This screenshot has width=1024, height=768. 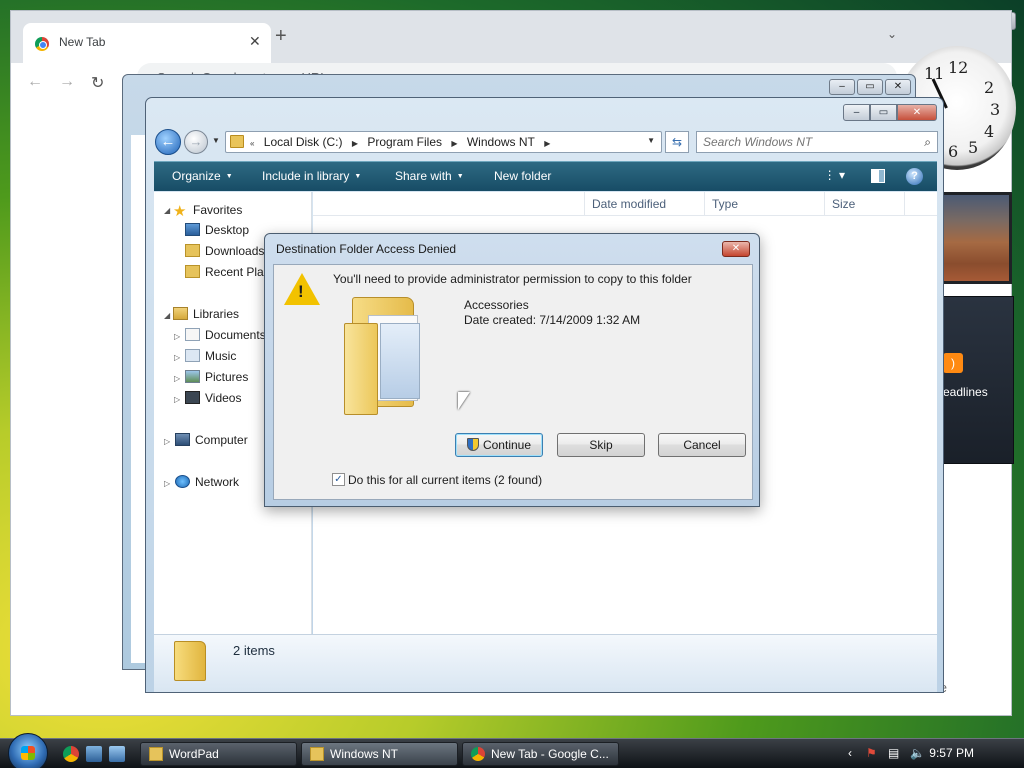 What do you see at coordinates (917, 753) in the screenshot?
I see `volume-icon: 🔈` at bounding box center [917, 753].